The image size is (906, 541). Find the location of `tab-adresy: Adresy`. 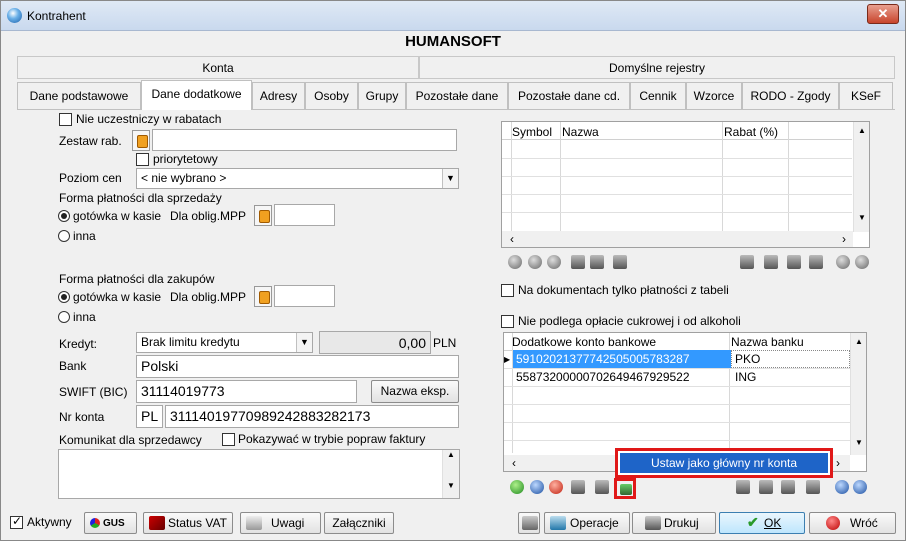

tab-adresy: Adresy is located at coordinates (278, 95).